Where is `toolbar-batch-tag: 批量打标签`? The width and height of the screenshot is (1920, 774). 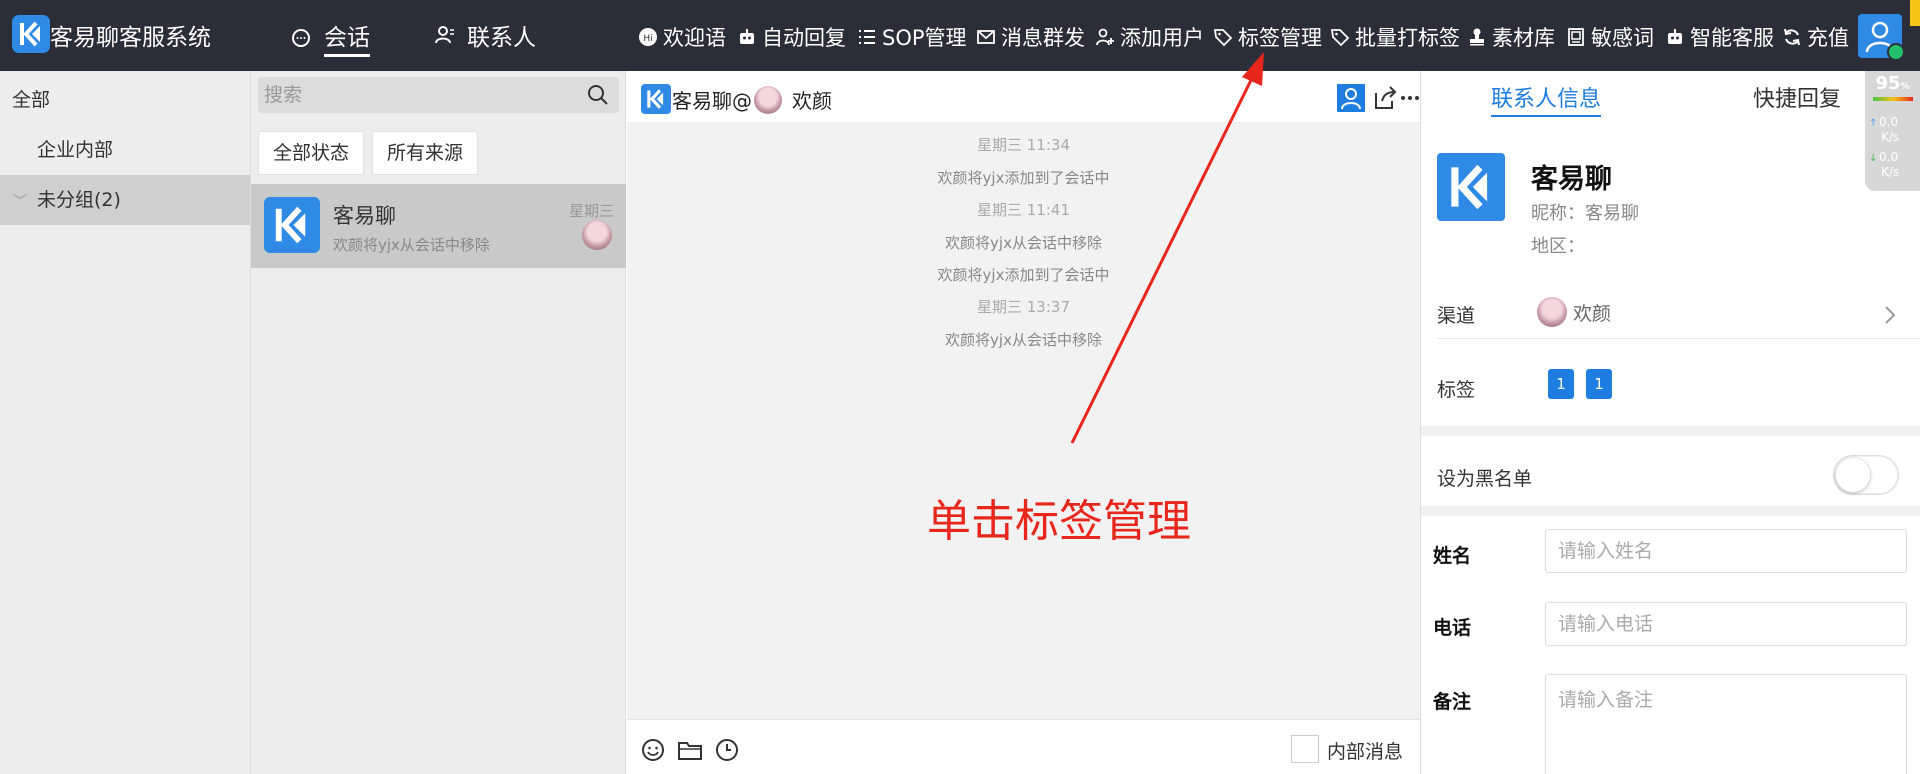 toolbar-batch-tag: 批量打标签 is located at coordinates (1395, 37).